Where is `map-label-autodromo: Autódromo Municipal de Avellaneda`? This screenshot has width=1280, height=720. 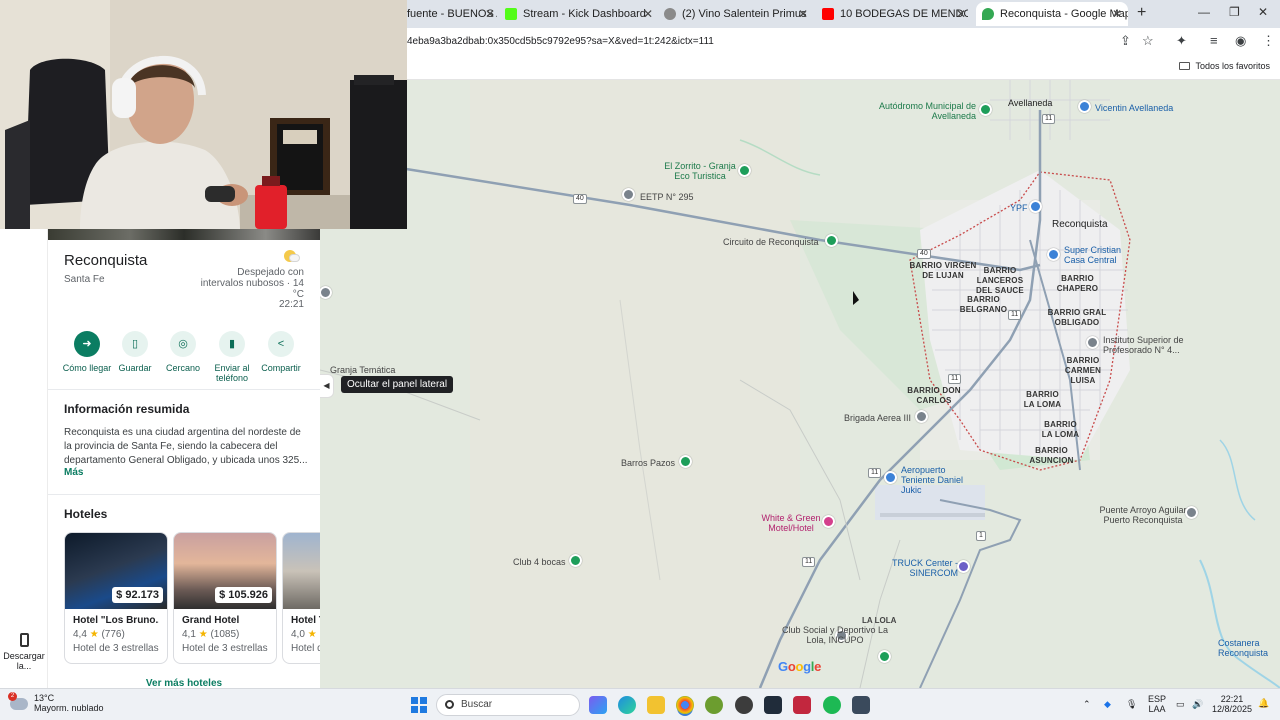
map-label-autodromo: Autódromo Municipal de Avellaneda is located at coordinates (926, 111).